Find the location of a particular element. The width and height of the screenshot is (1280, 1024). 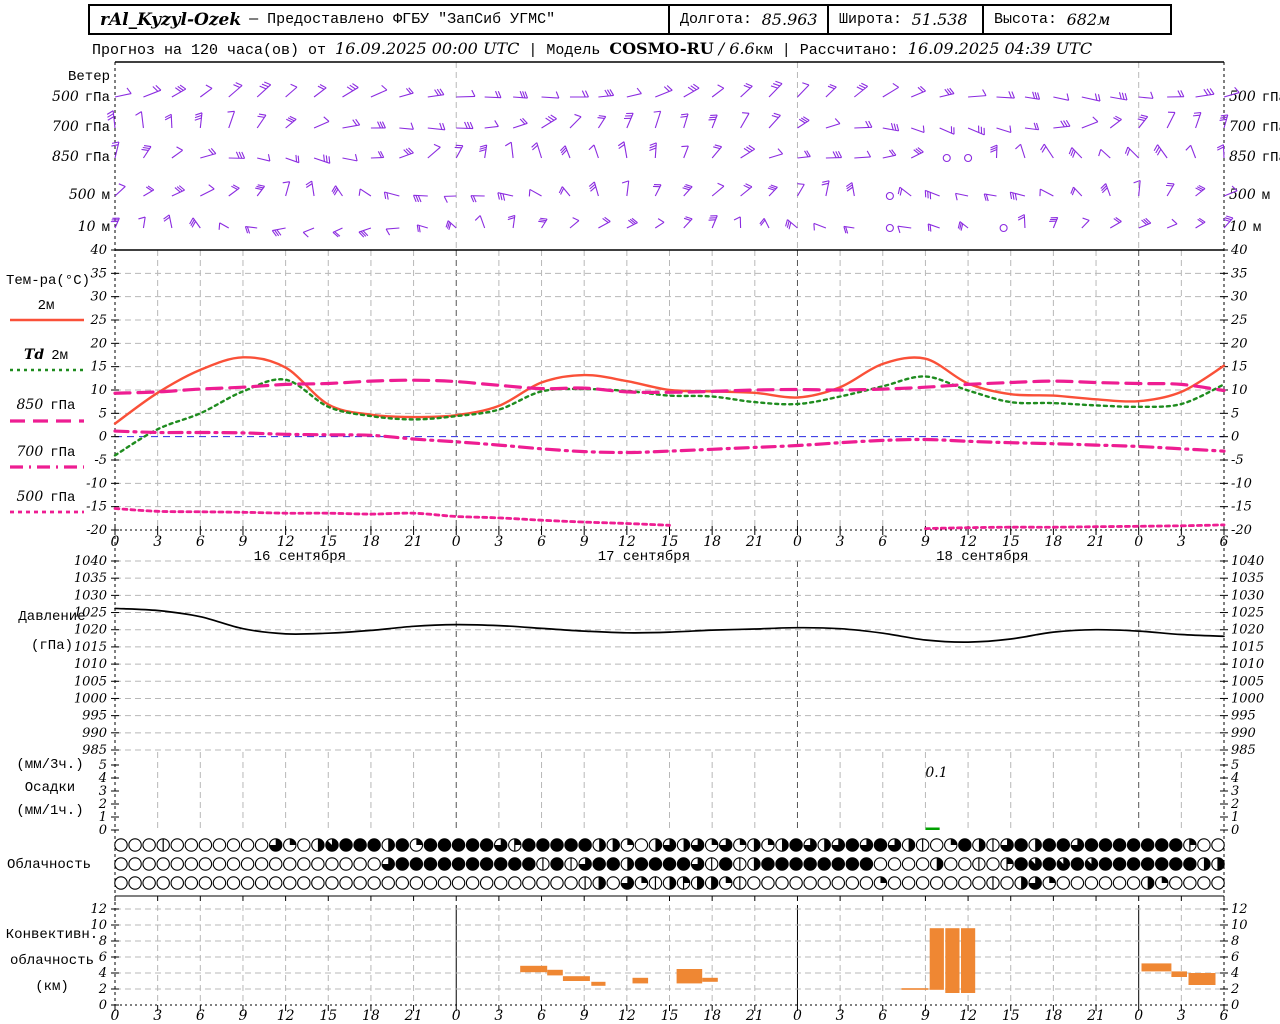

svg-text: 40 is located at coordinates (1239, 250).